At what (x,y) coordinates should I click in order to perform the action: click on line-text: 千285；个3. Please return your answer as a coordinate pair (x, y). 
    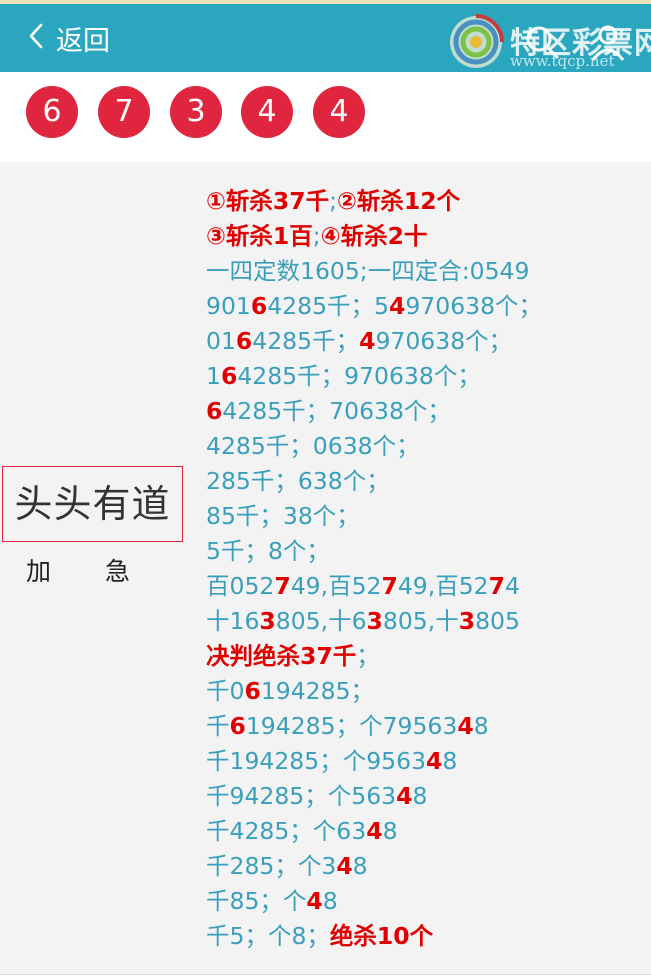
    Looking at the image, I should click on (271, 866).